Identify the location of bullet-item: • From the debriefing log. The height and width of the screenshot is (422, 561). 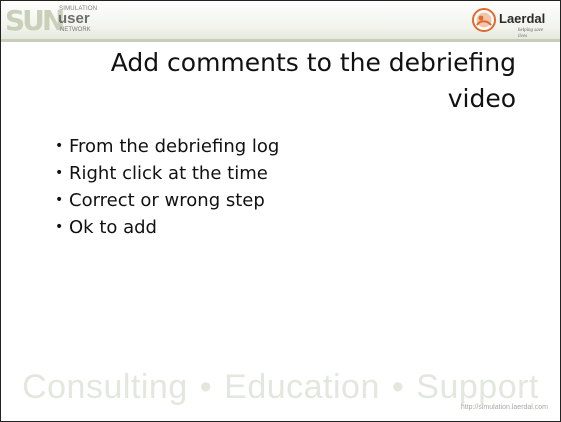
(167, 146).